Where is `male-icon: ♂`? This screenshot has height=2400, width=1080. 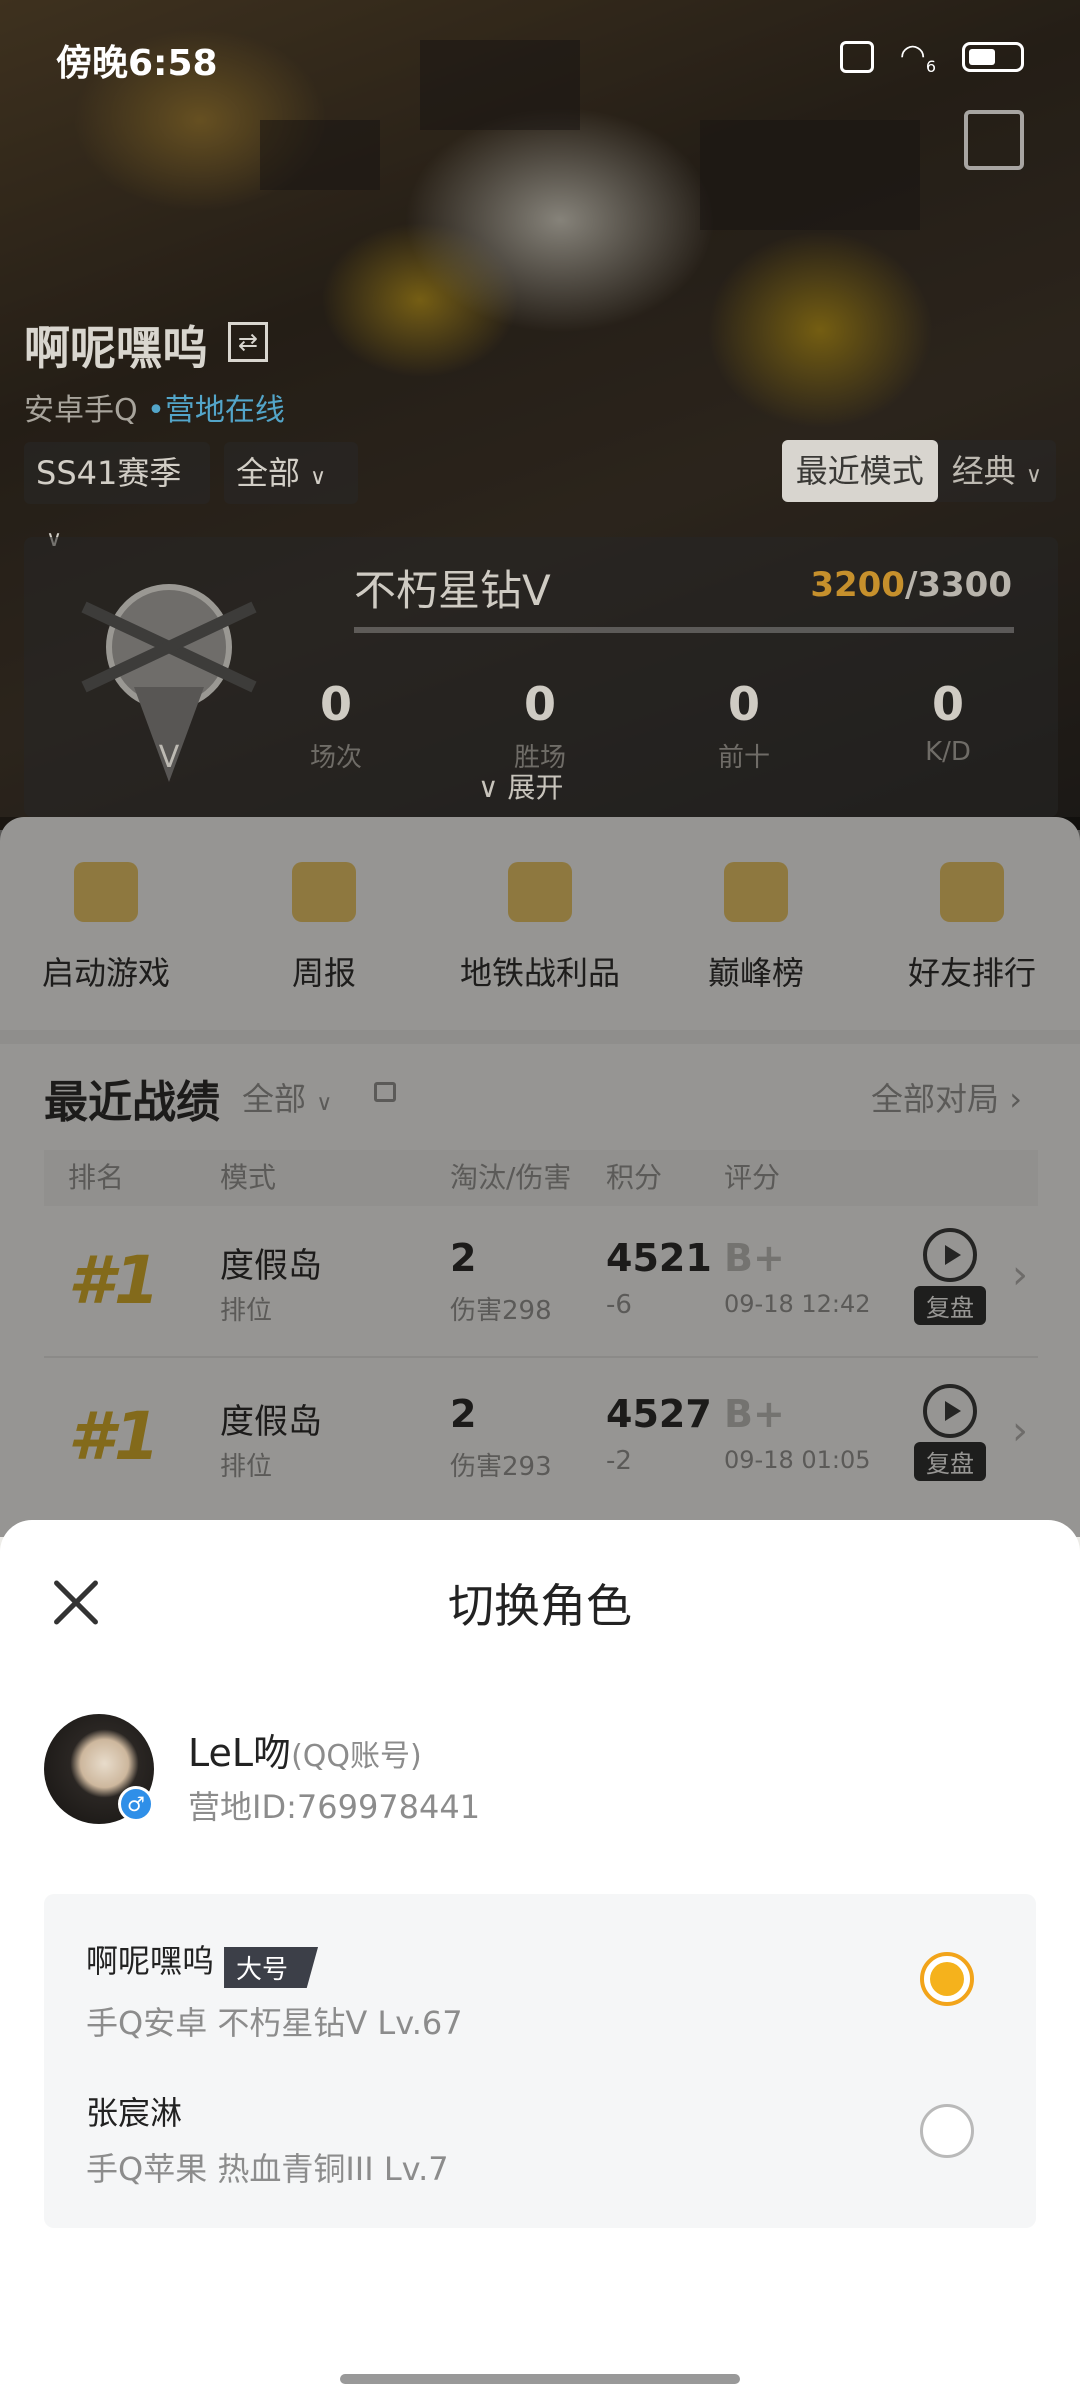
male-icon: ♂ is located at coordinates (136, 1804).